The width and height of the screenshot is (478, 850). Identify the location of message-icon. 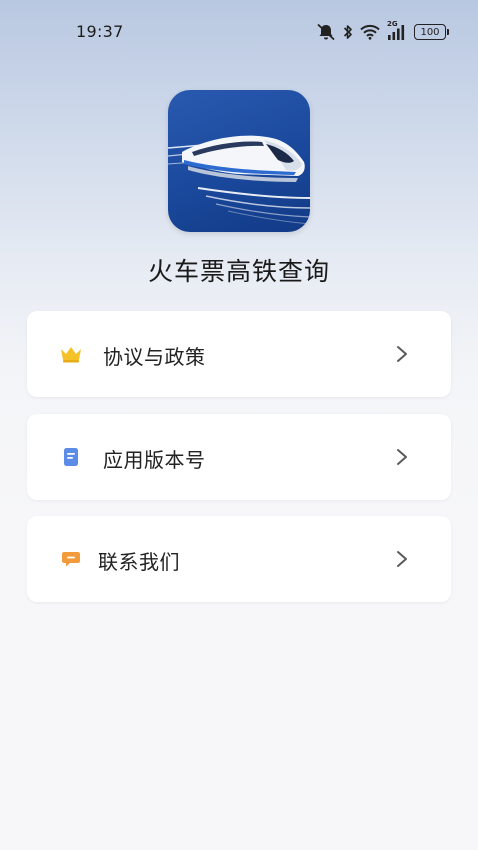
(71, 559).